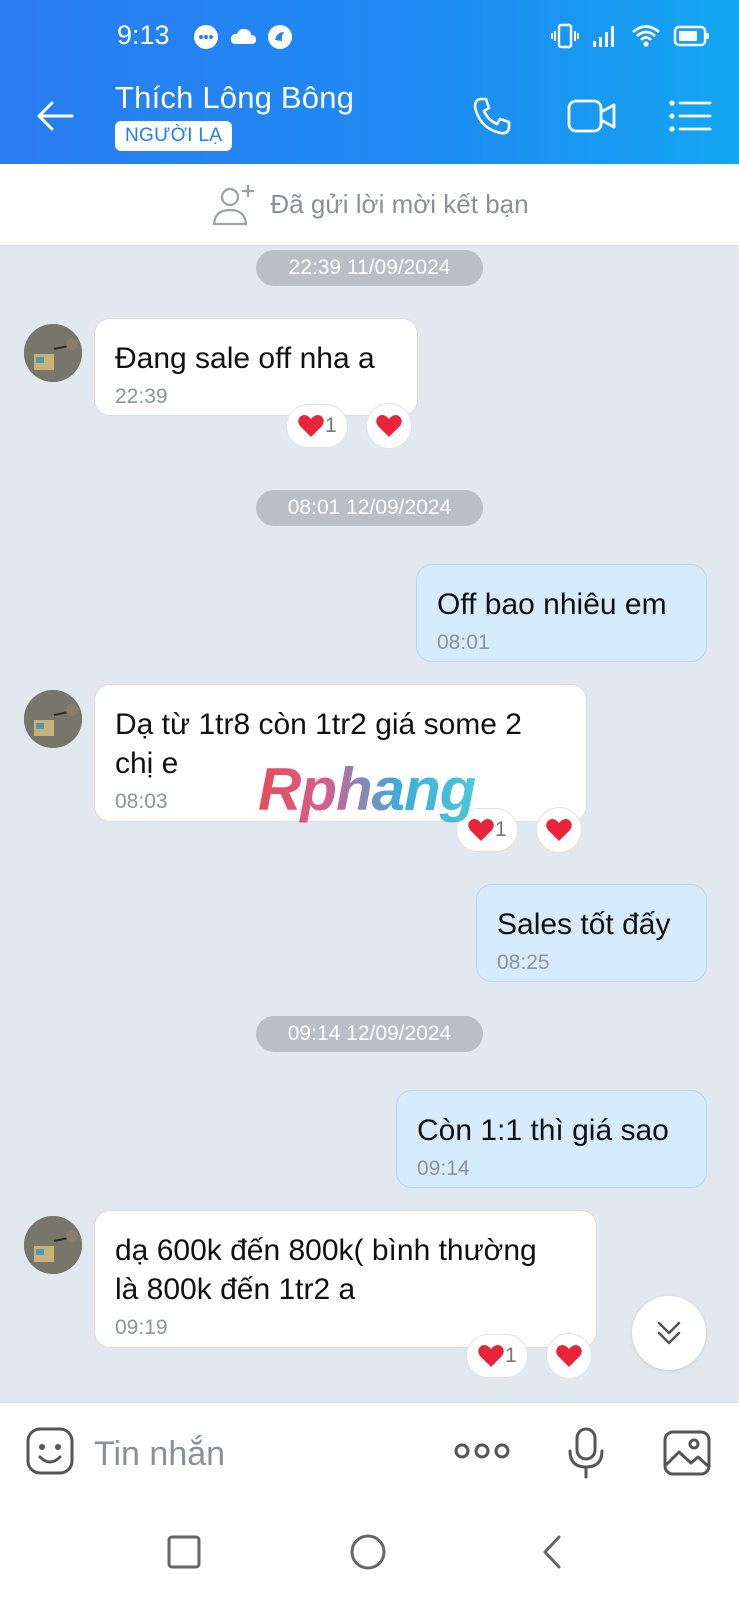 This screenshot has height=1600, width=739. I want to click on messenger-icon, so click(206, 37).